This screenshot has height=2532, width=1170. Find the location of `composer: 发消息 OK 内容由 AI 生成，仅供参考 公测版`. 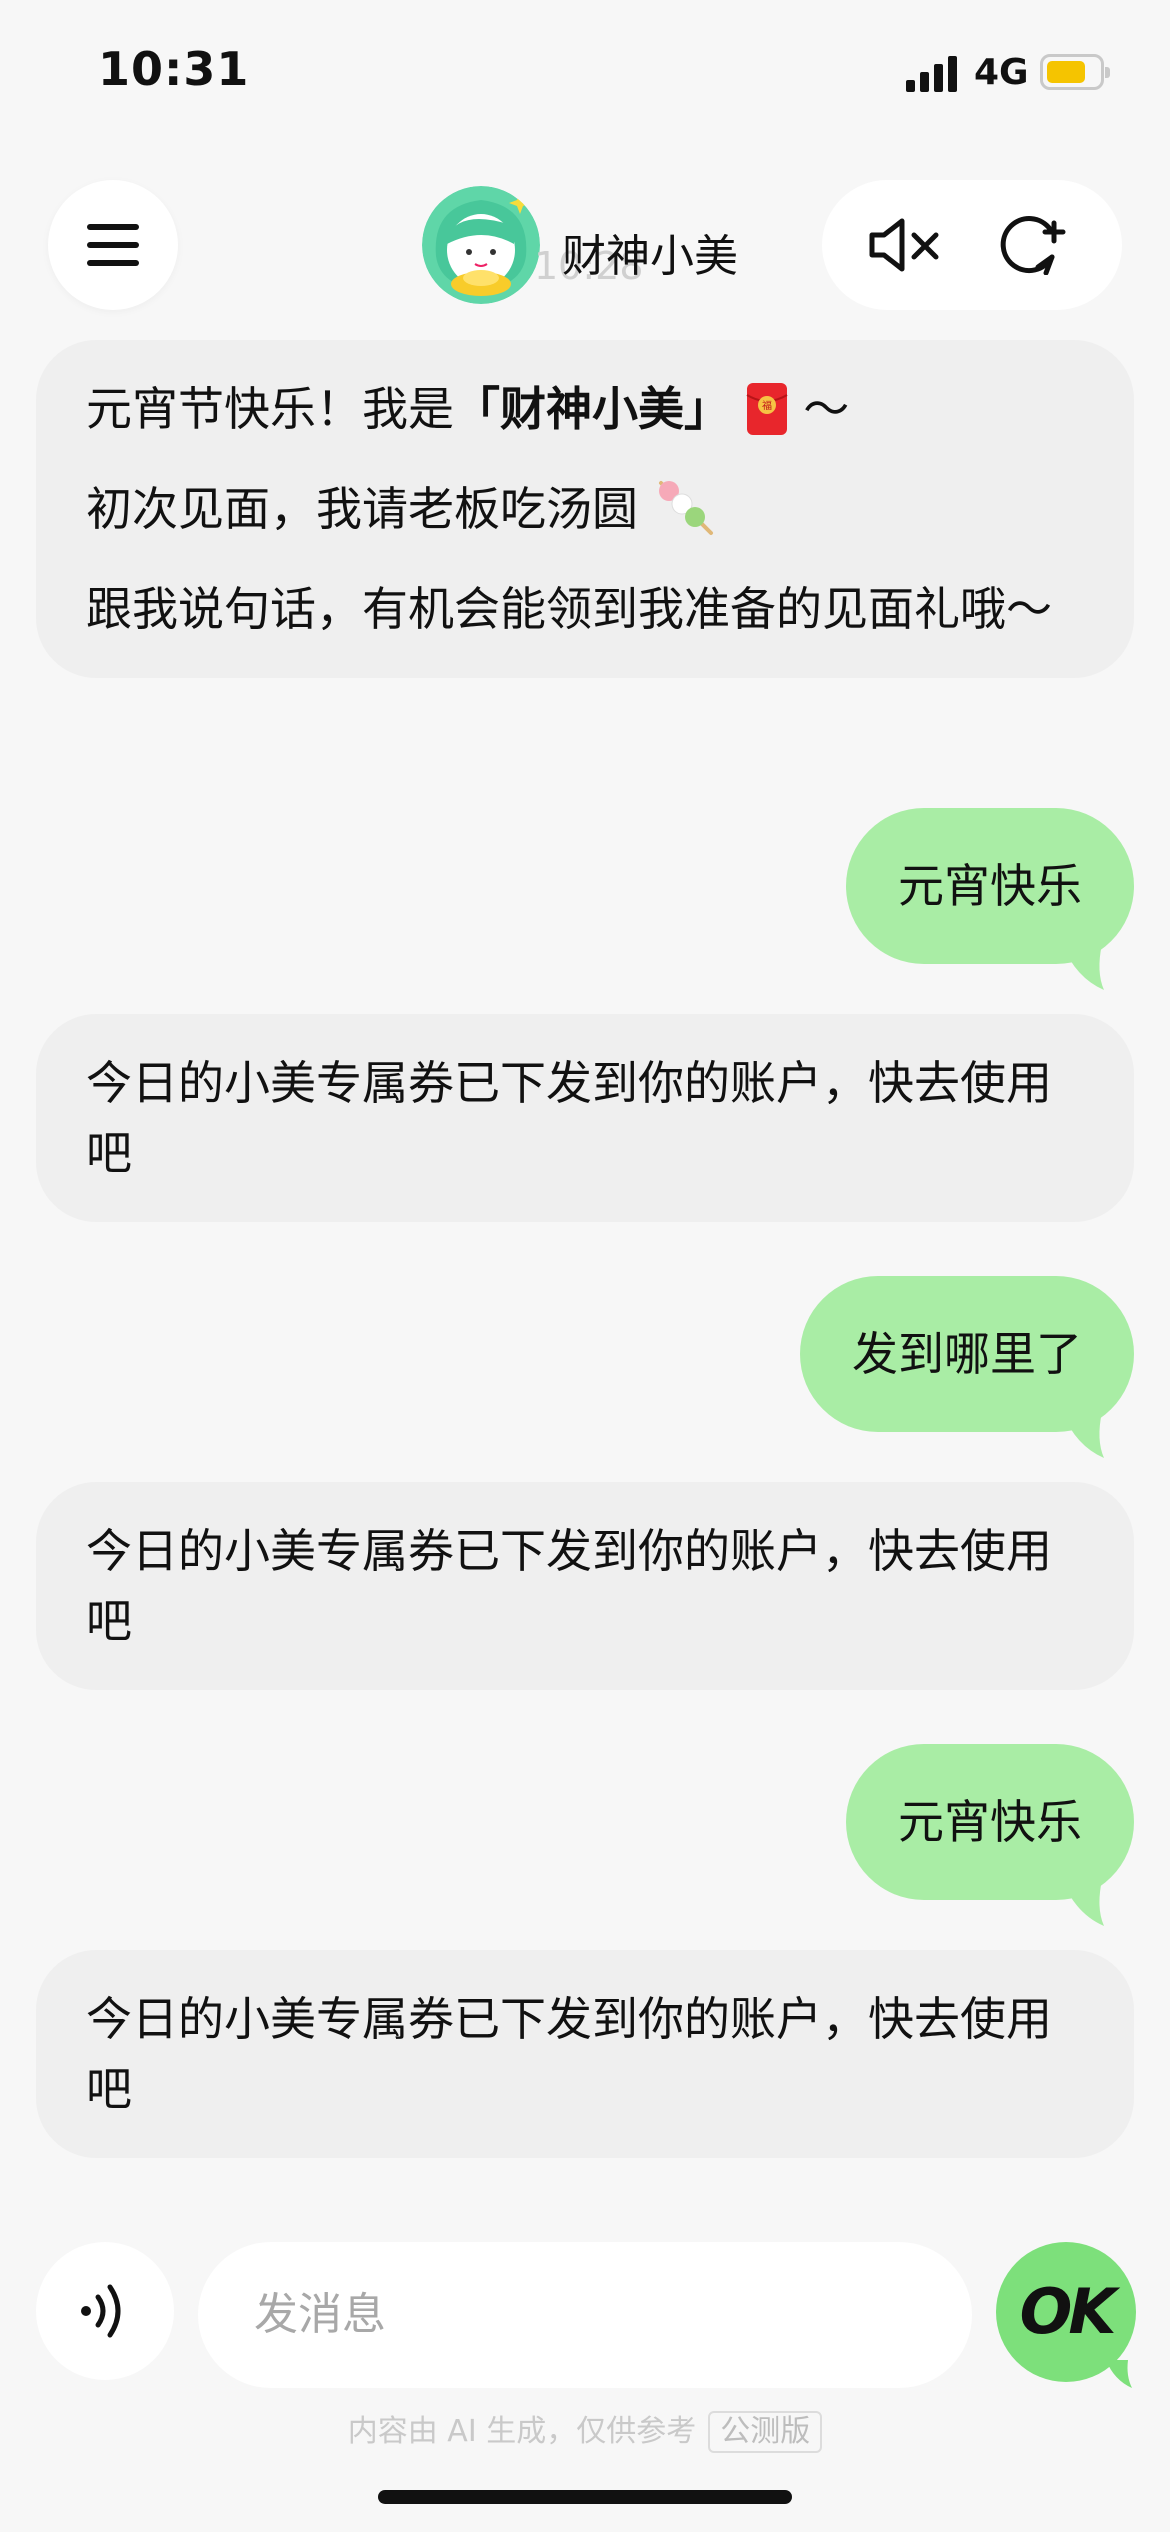

composer: 发消息 OK 内容由 AI 生成，仅供参考 公测版 is located at coordinates (585, 2371).